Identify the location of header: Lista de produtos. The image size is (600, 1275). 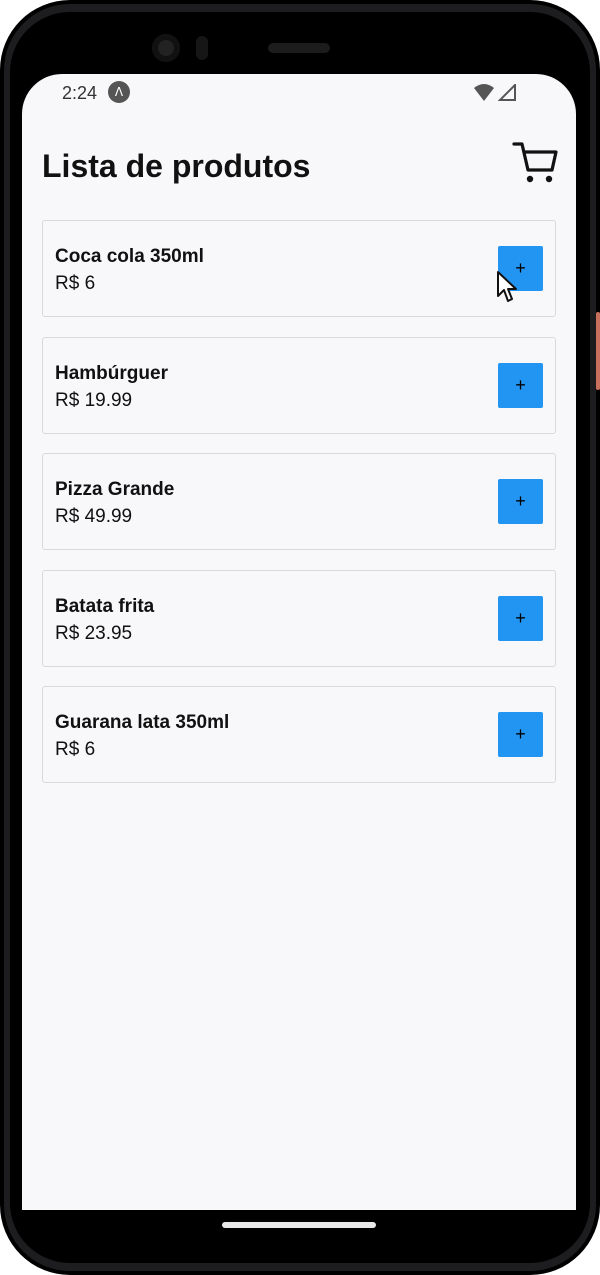
(300, 165).